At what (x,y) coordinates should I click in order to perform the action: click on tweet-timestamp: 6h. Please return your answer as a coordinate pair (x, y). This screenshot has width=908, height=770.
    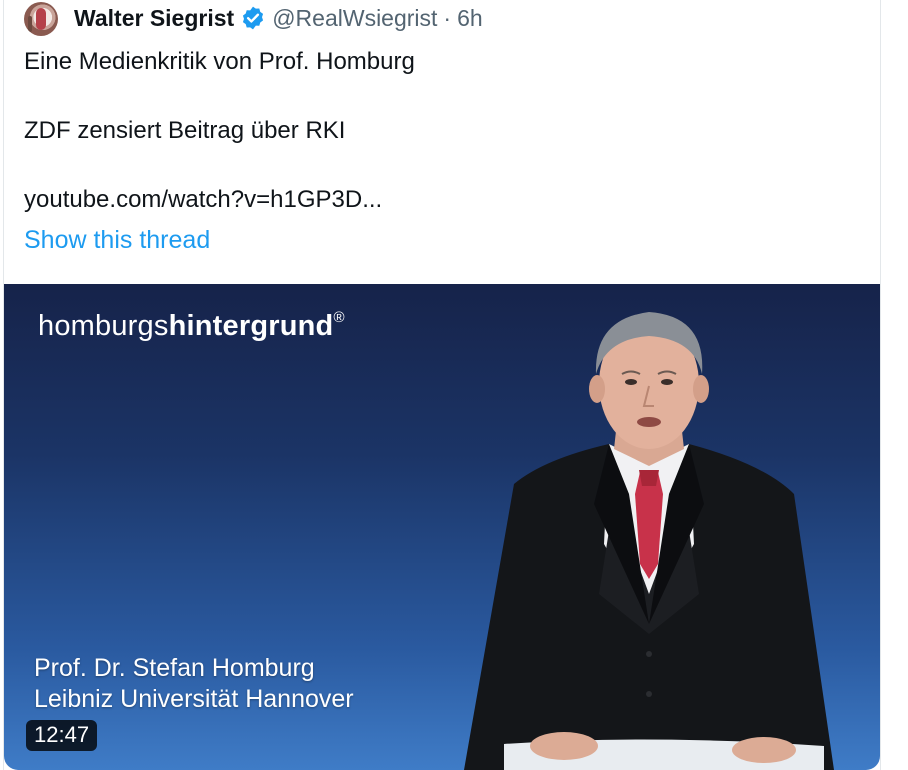
    Looking at the image, I should click on (470, 18).